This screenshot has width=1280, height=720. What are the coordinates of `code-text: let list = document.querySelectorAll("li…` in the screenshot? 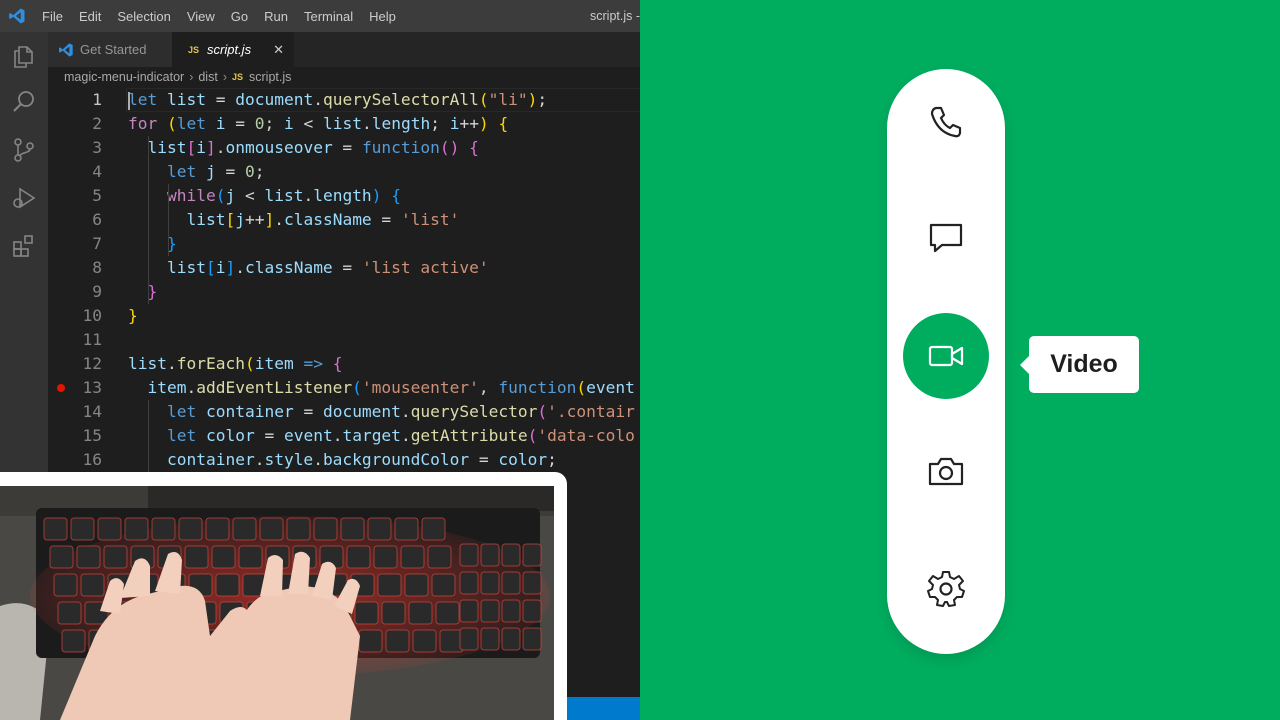 It's located at (338, 99).